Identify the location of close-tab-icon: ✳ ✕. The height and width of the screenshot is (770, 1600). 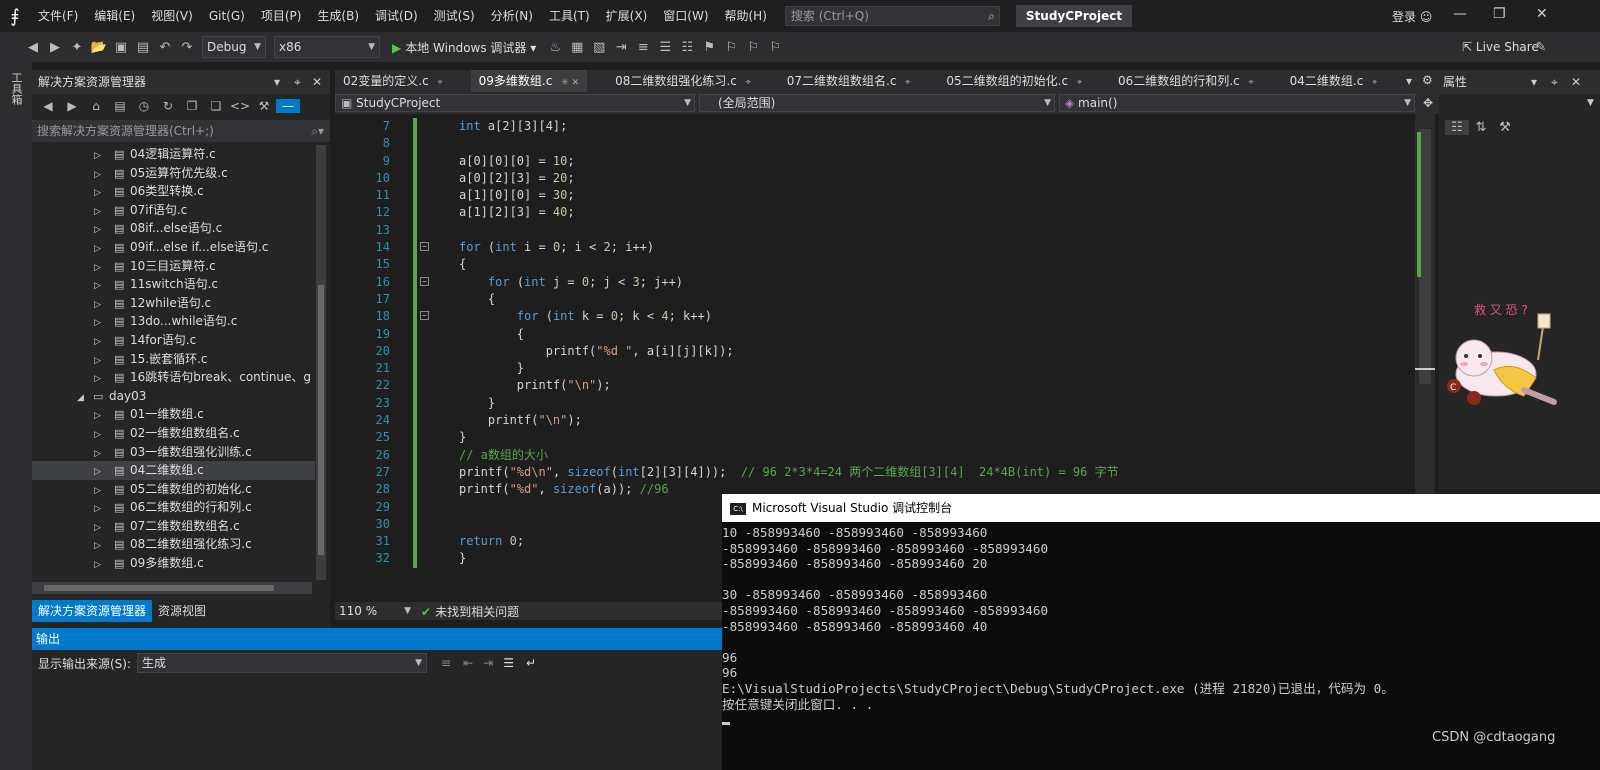
(568, 83).